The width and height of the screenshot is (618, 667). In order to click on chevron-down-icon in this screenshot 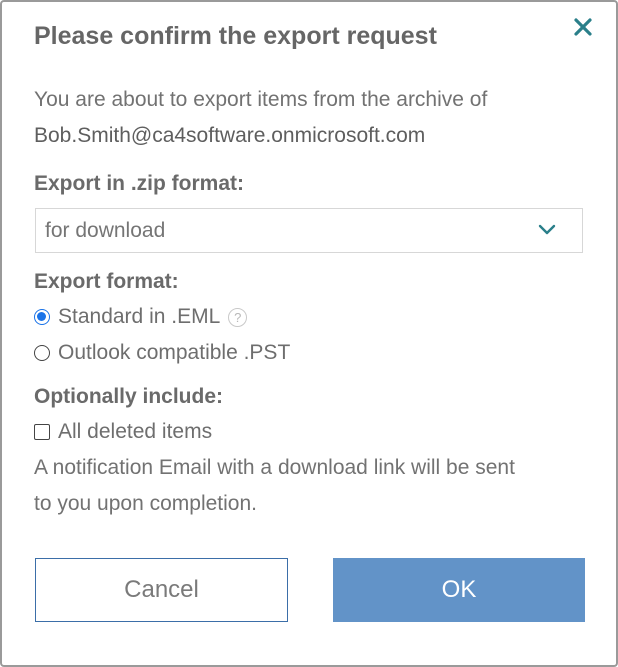, I will do `click(547, 229)`.